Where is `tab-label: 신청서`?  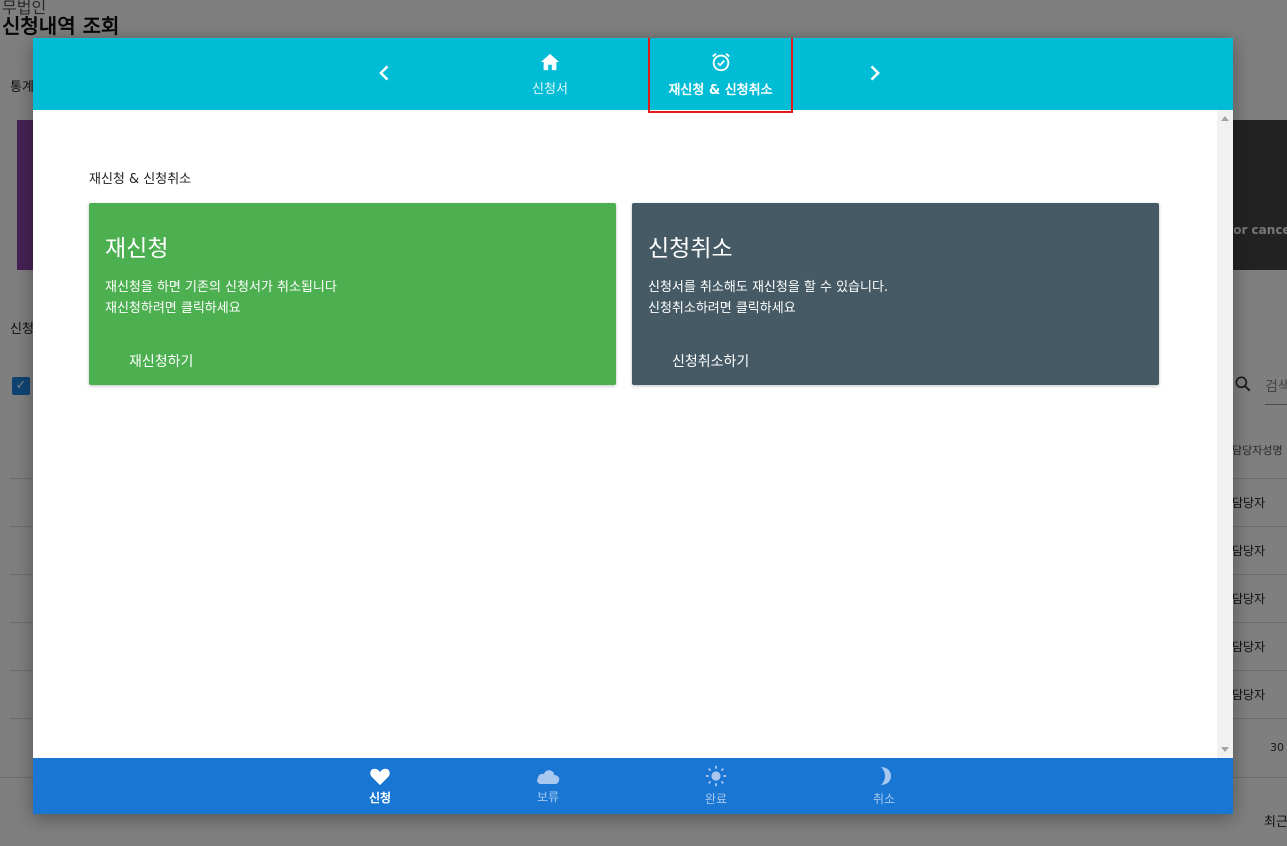
tab-label: 신청서 is located at coordinates (550, 89).